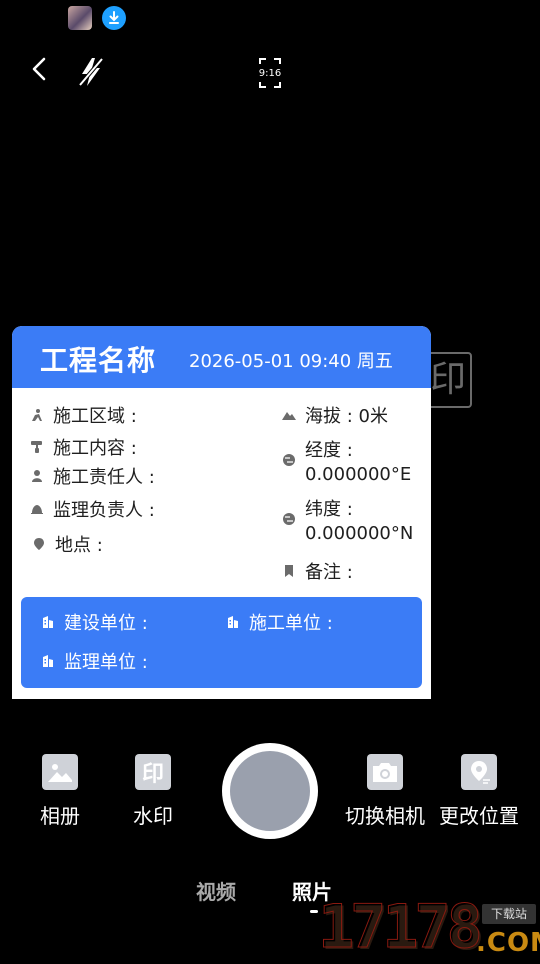  I want to click on image-icon, so click(60, 772).